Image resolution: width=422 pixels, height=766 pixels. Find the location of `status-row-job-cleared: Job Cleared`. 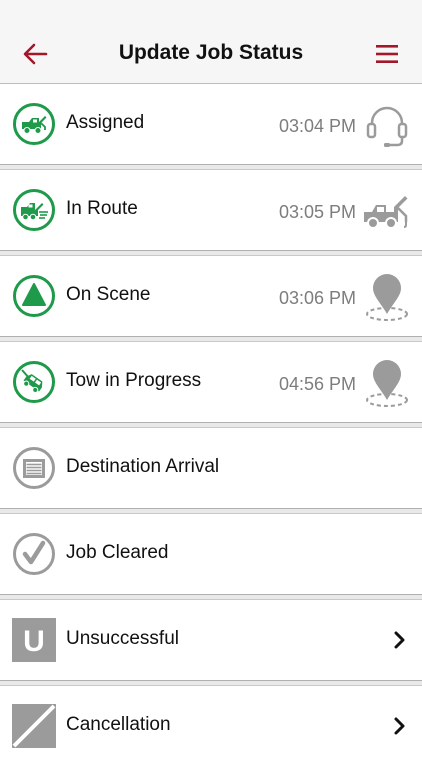

status-row-job-cleared: Job Cleared is located at coordinates (211, 554).